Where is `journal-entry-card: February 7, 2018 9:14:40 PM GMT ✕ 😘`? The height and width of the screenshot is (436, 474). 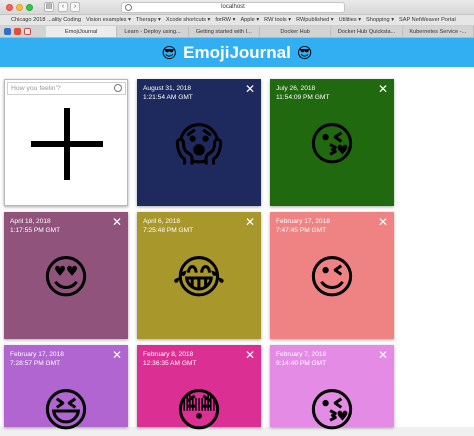
journal-entry-card: February 7, 2018 9:14:40 PM GMT ✕ 😘 is located at coordinates (332, 389).